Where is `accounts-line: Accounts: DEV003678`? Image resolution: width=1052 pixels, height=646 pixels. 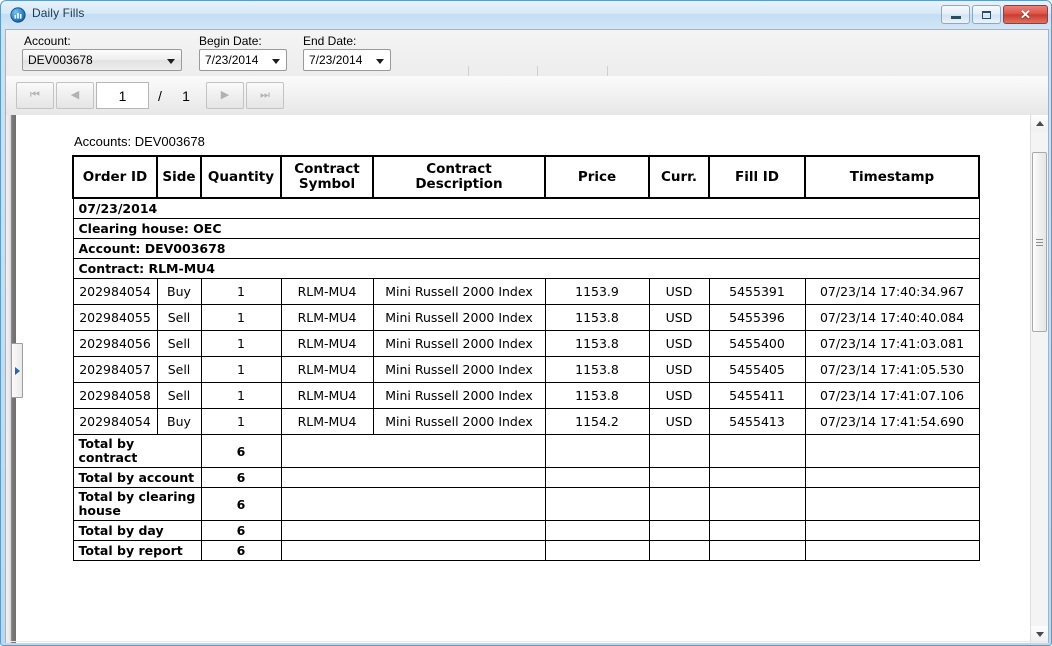 accounts-line: Accounts: DEV003678 is located at coordinates (139, 141).